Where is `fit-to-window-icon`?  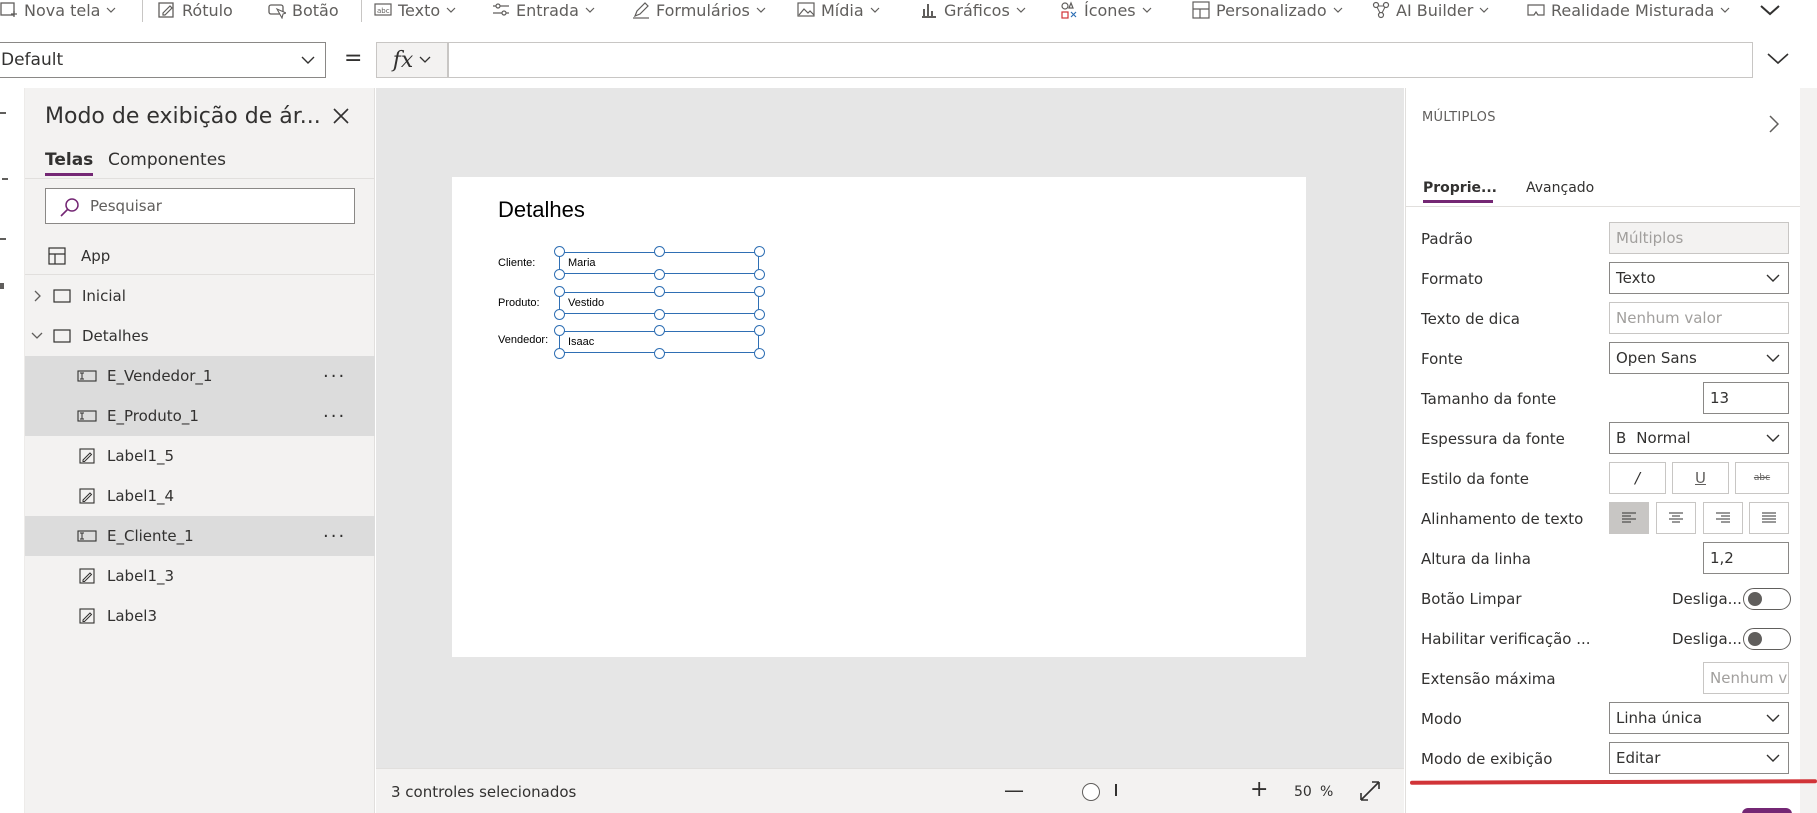
fit-to-window-icon is located at coordinates (1370, 791).